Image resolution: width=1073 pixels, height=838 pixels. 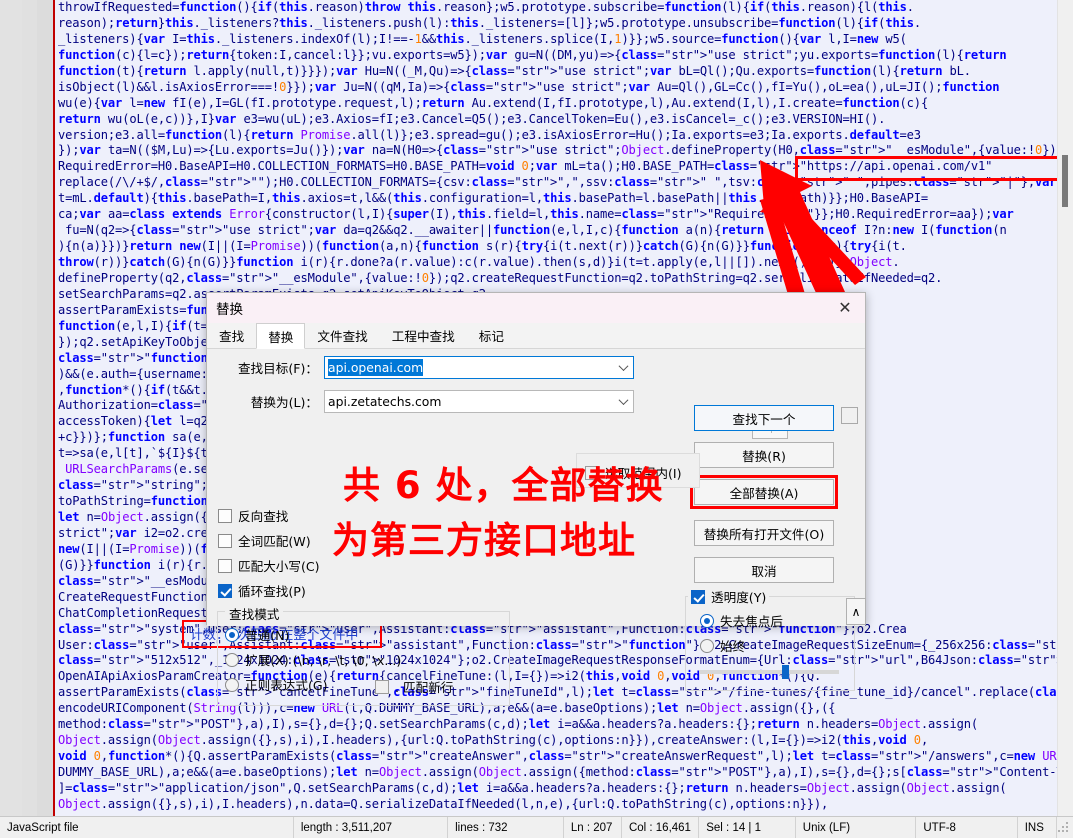 What do you see at coordinates (262, 590) in the screenshot?
I see `wrap-around-checkbox: 循环查找(P)` at bounding box center [262, 590].